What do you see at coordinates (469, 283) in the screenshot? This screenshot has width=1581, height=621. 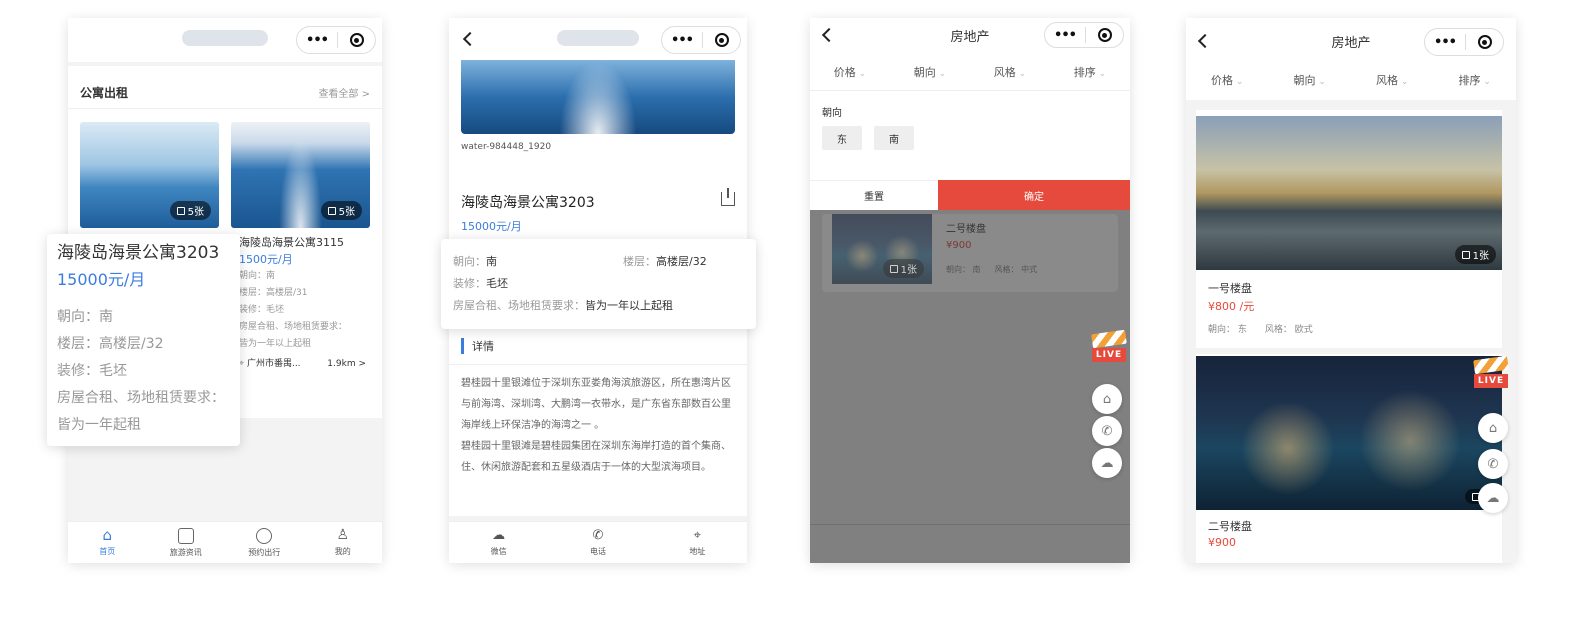 I see `decoration-label: 装修：` at bounding box center [469, 283].